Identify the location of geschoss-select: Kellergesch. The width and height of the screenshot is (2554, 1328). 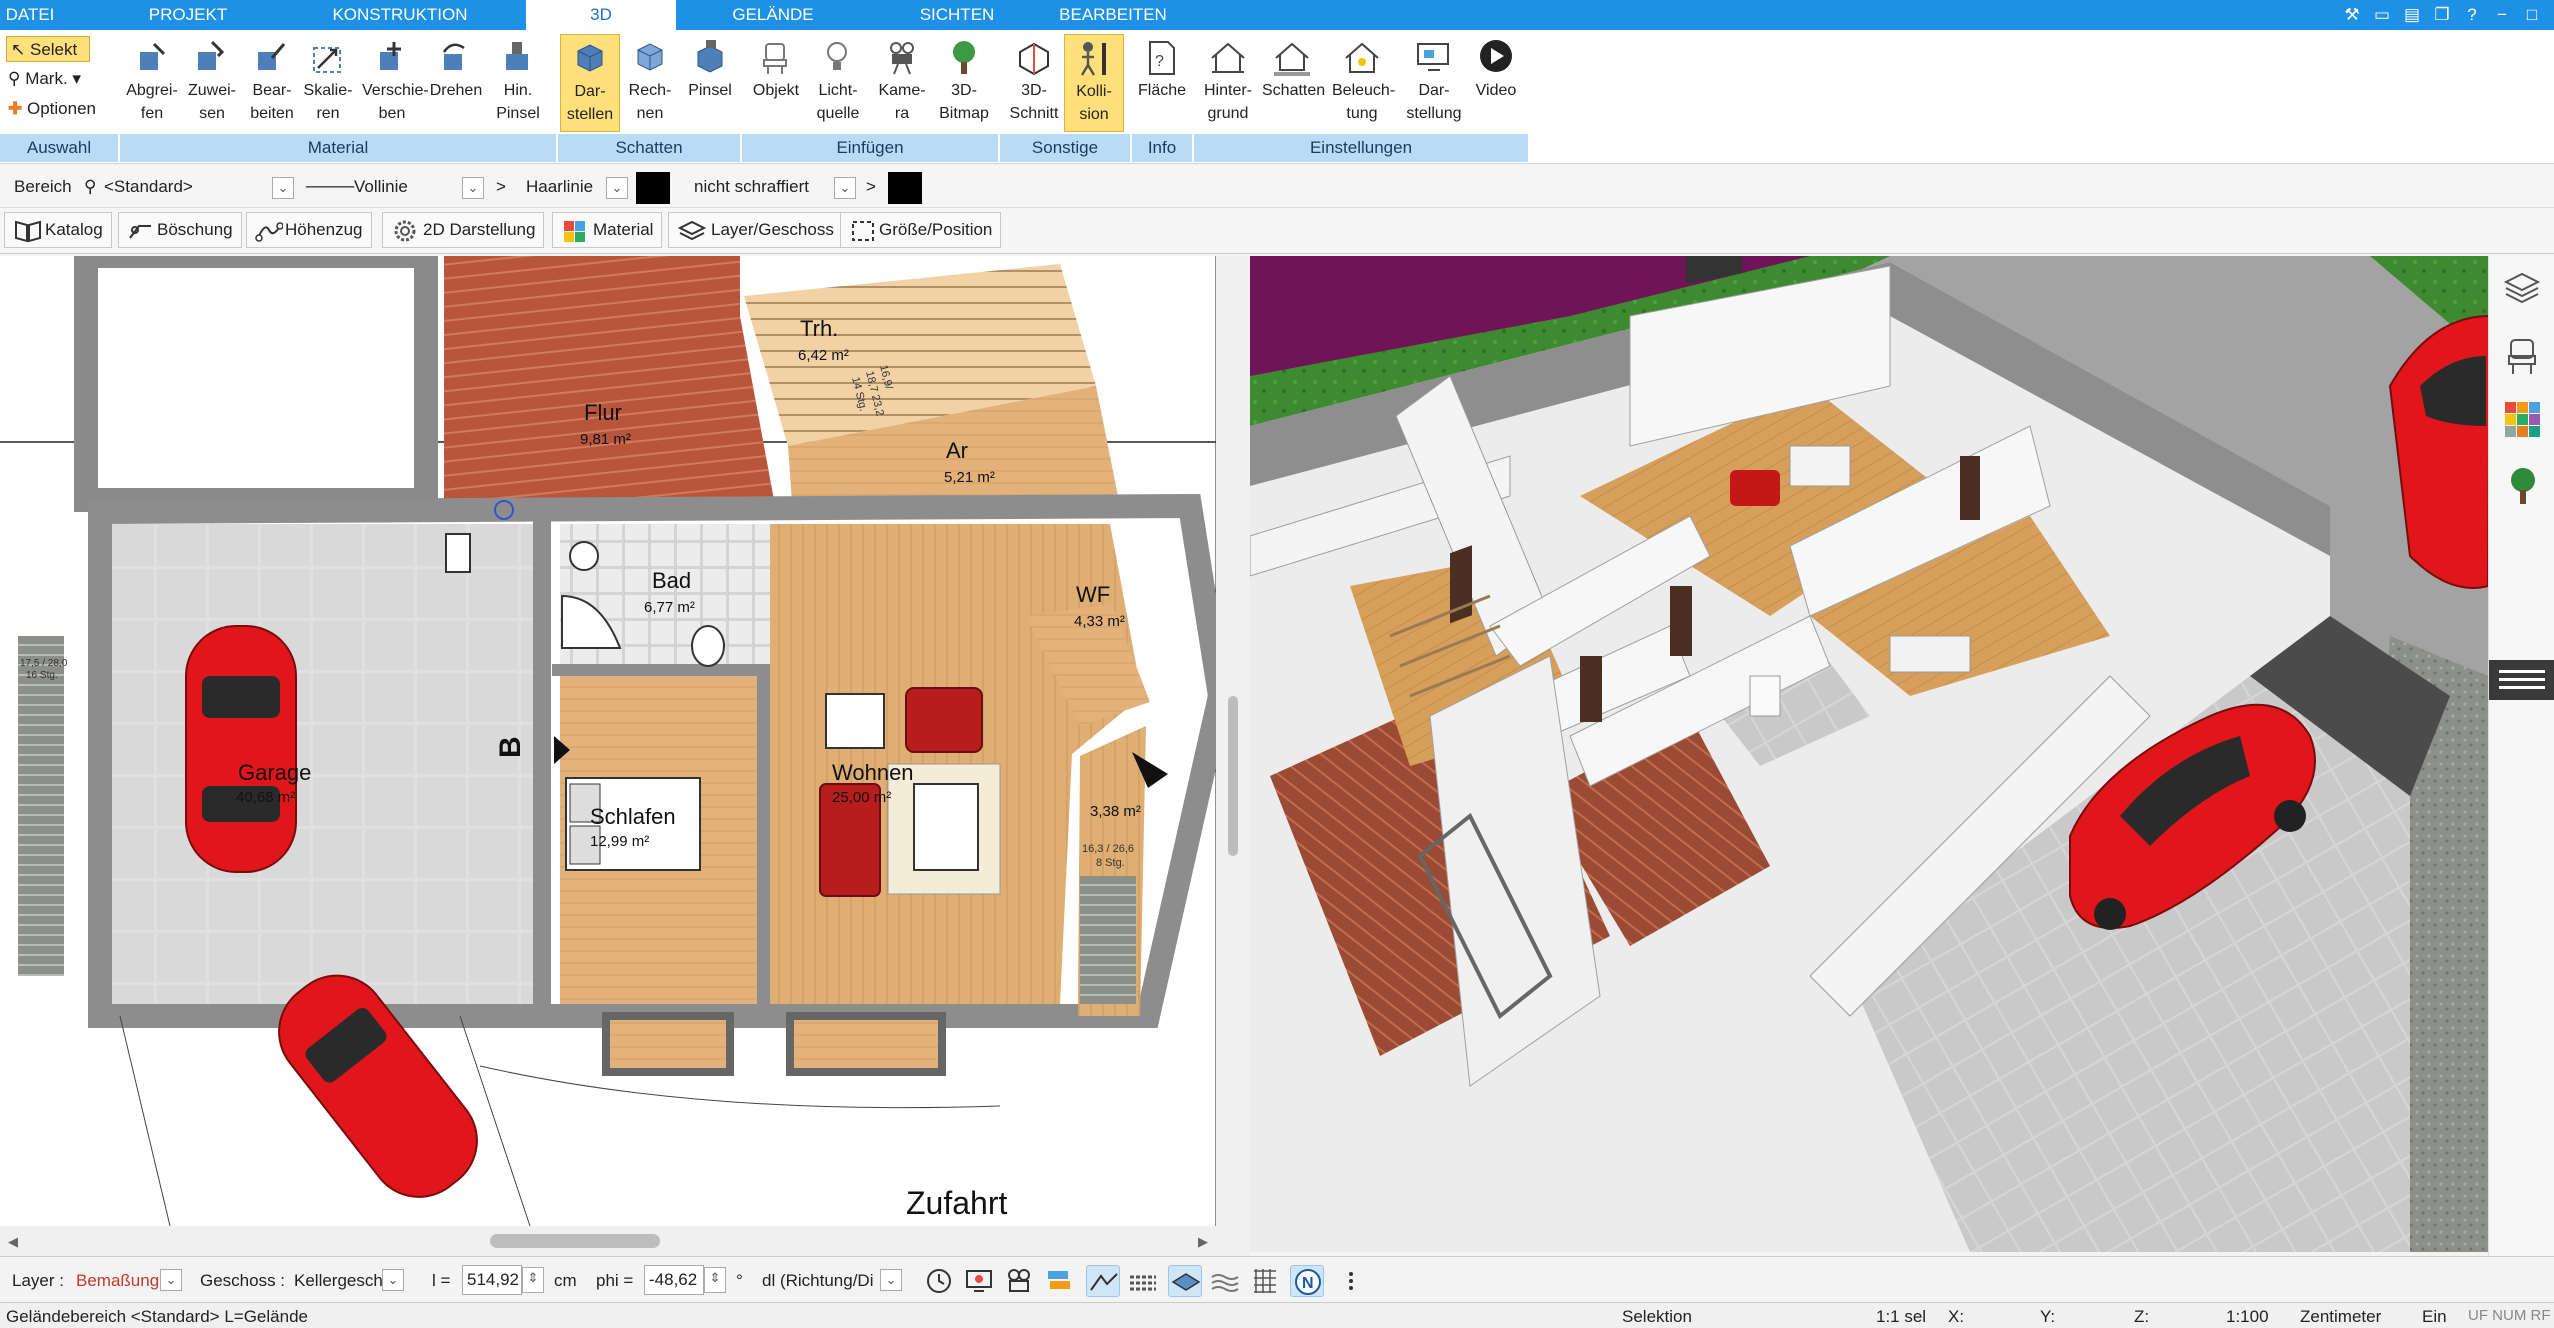
(338, 1281).